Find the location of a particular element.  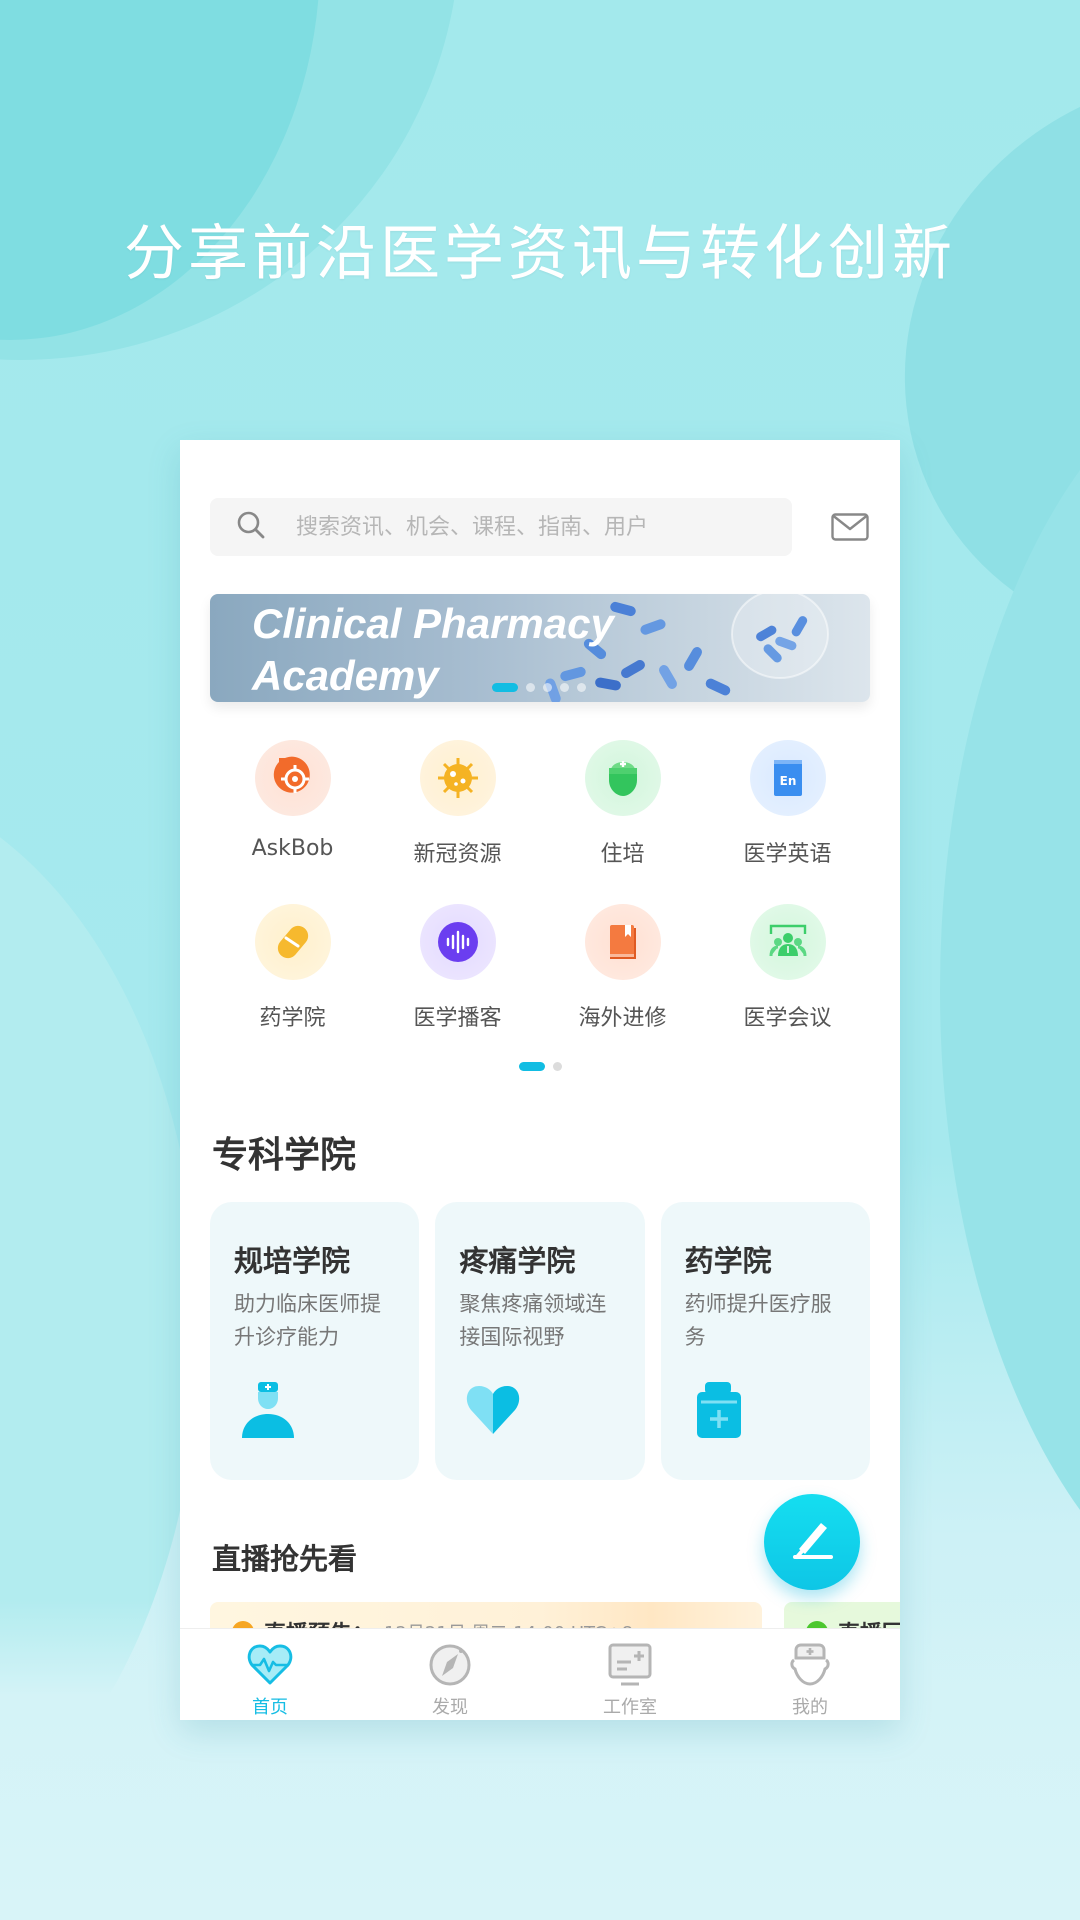

grid-item-podcast: 医学播客 is located at coordinates (457, 968).